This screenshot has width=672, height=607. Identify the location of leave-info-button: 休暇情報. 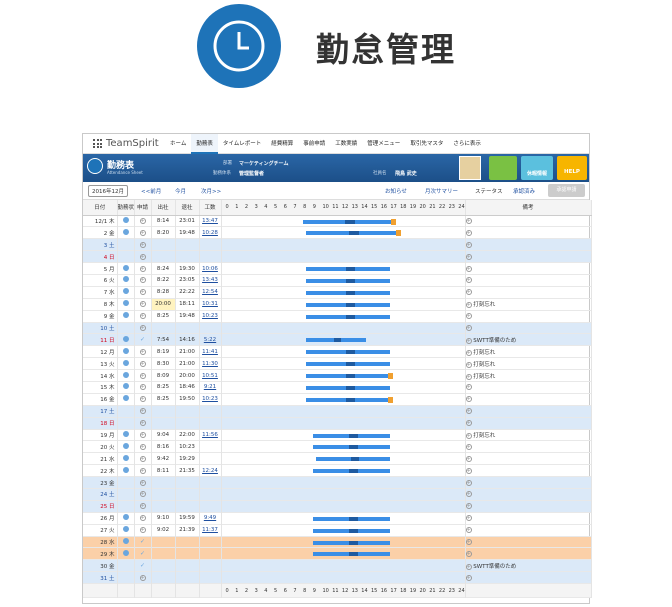
(537, 168).